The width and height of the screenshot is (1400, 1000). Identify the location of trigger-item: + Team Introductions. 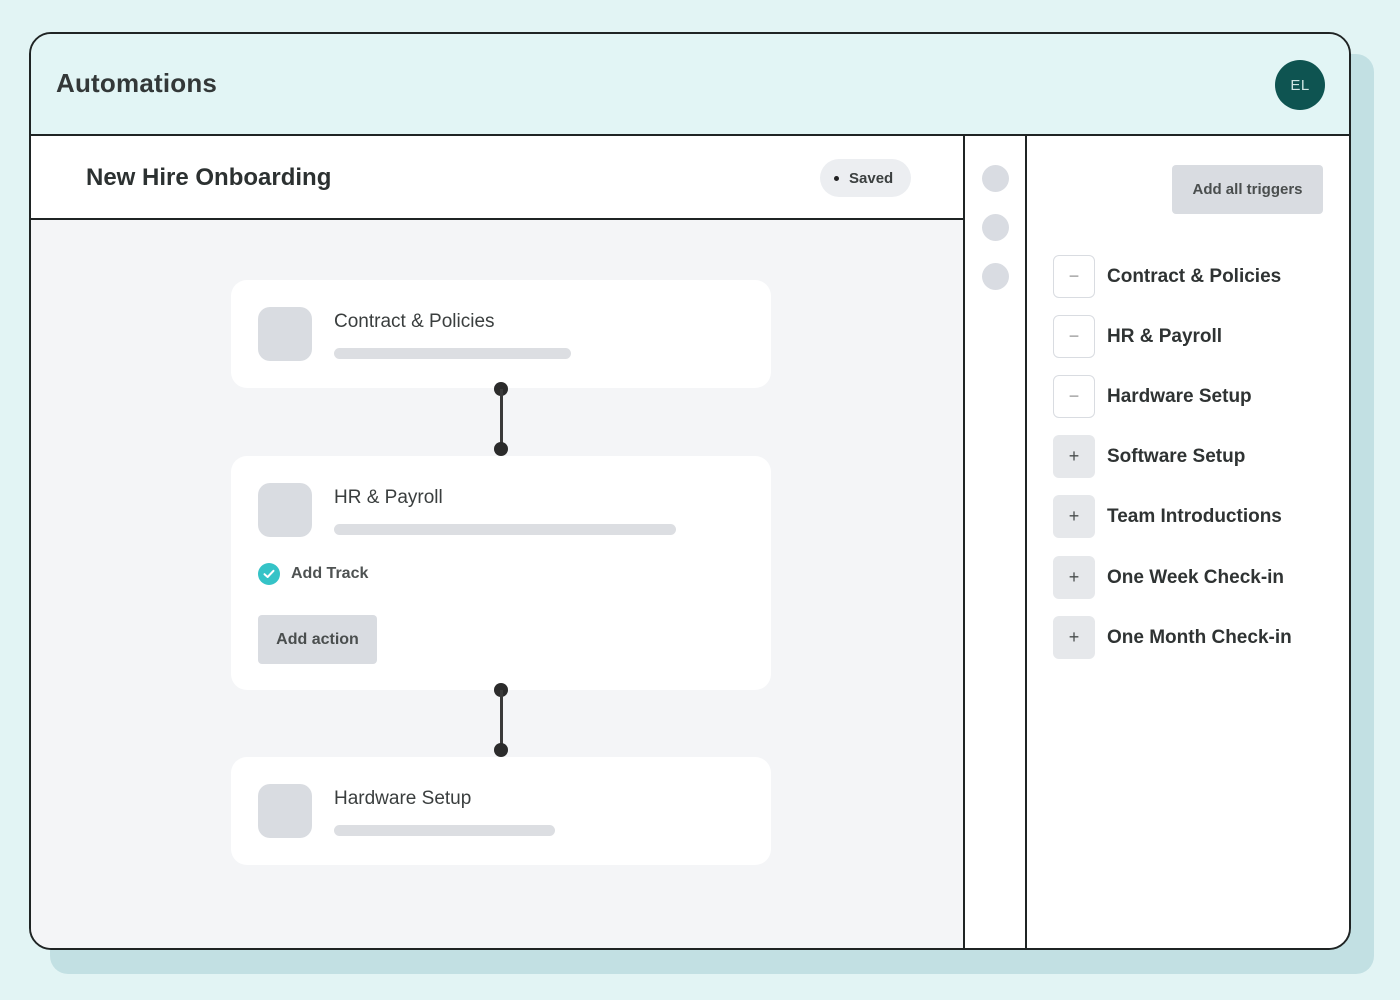
(1167, 516).